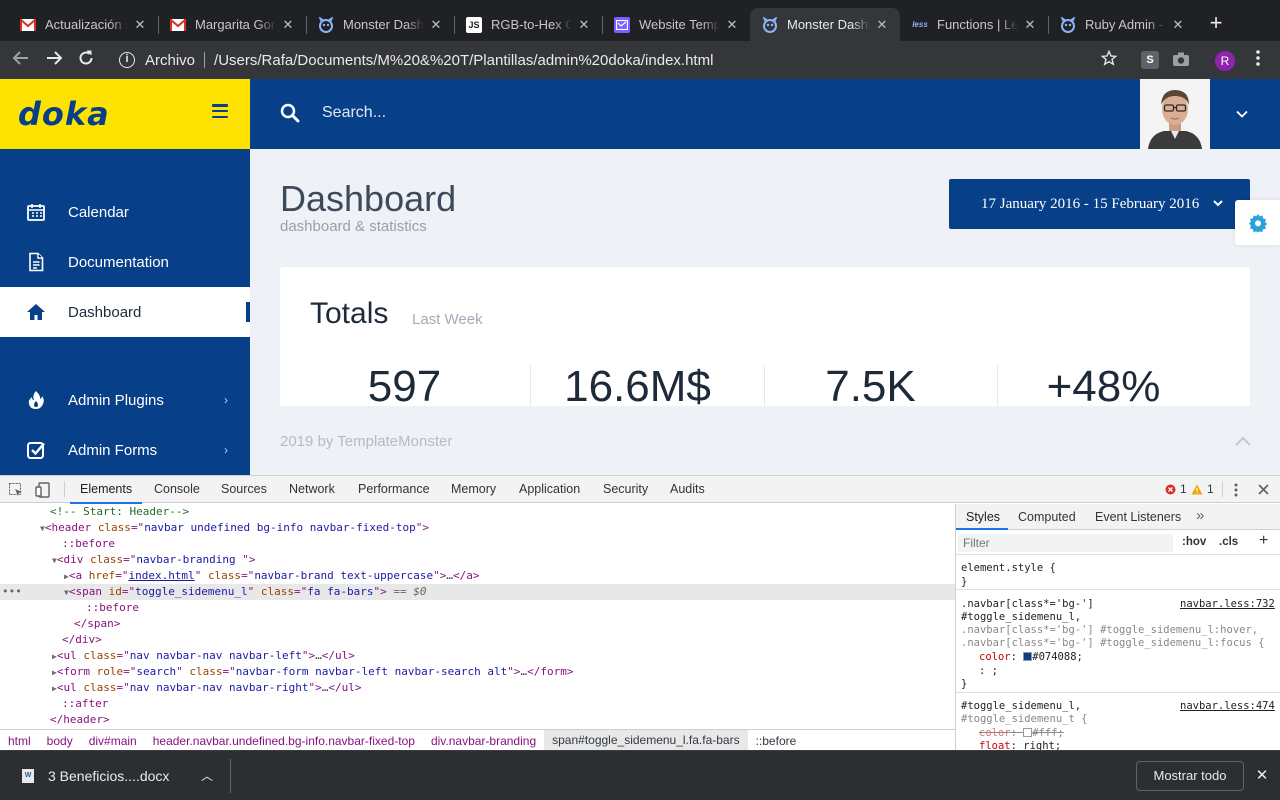 The width and height of the screenshot is (1280, 800). Describe the element at coordinates (687, 489) in the screenshot. I see `tab-audits: Audits` at that location.